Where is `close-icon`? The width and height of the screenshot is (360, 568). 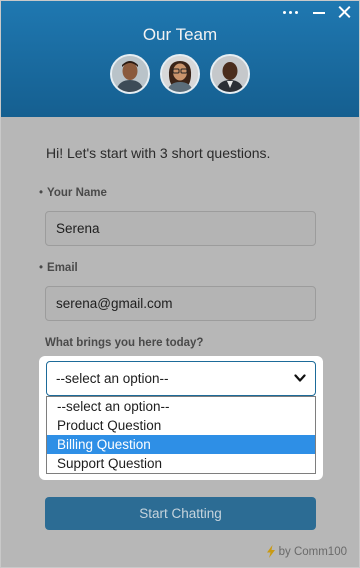
close-icon is located at coordinates (344, 12).